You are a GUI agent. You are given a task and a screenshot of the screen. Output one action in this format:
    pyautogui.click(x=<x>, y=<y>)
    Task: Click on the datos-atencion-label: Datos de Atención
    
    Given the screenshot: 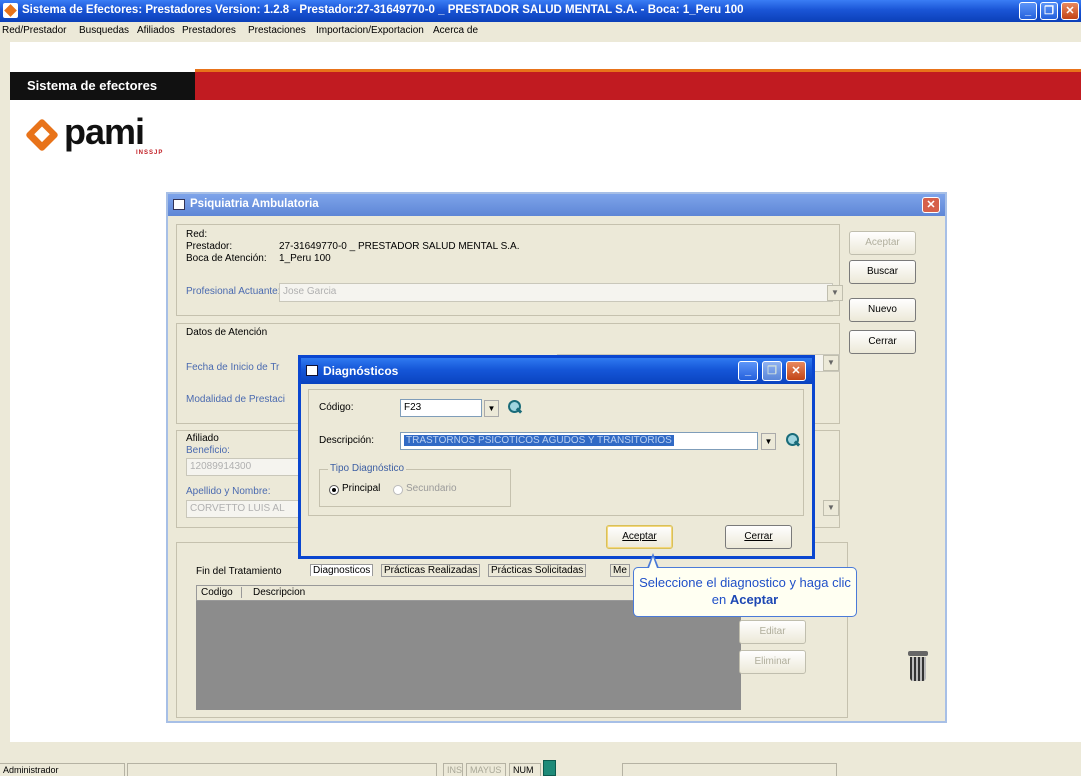 What is the action you would take?
    pyautogui.click(x=227, y=332)
    